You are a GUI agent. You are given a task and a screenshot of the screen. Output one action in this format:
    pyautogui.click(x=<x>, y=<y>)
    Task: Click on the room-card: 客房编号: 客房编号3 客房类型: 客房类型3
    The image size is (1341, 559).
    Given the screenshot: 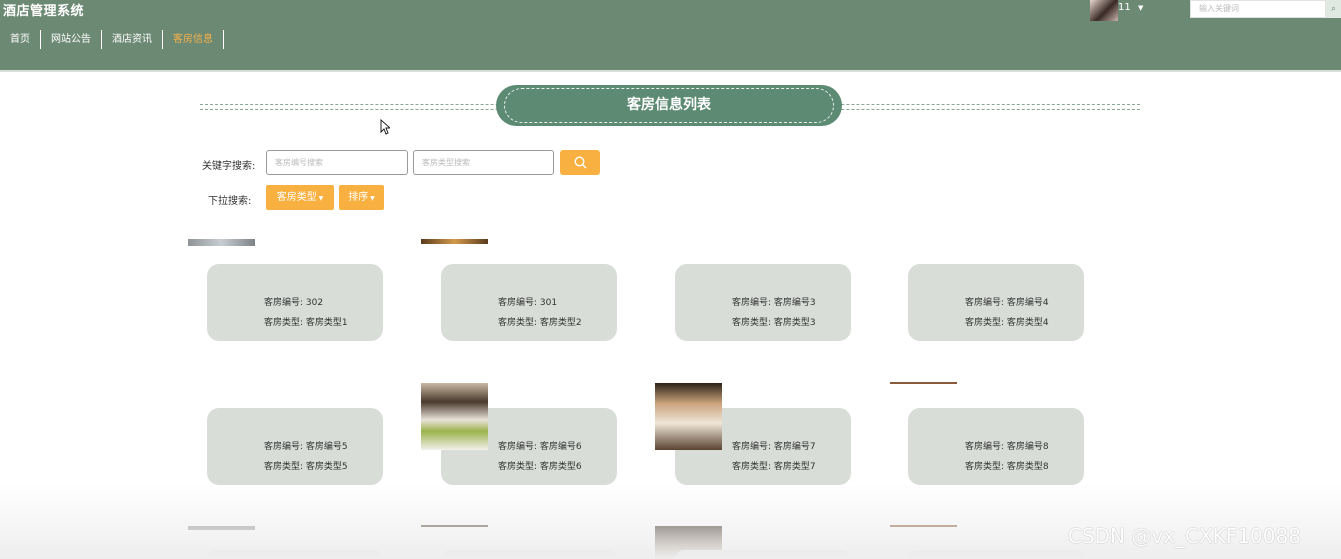 What is the action you would take?
    pyautogui.click(x=763, y=302)
    